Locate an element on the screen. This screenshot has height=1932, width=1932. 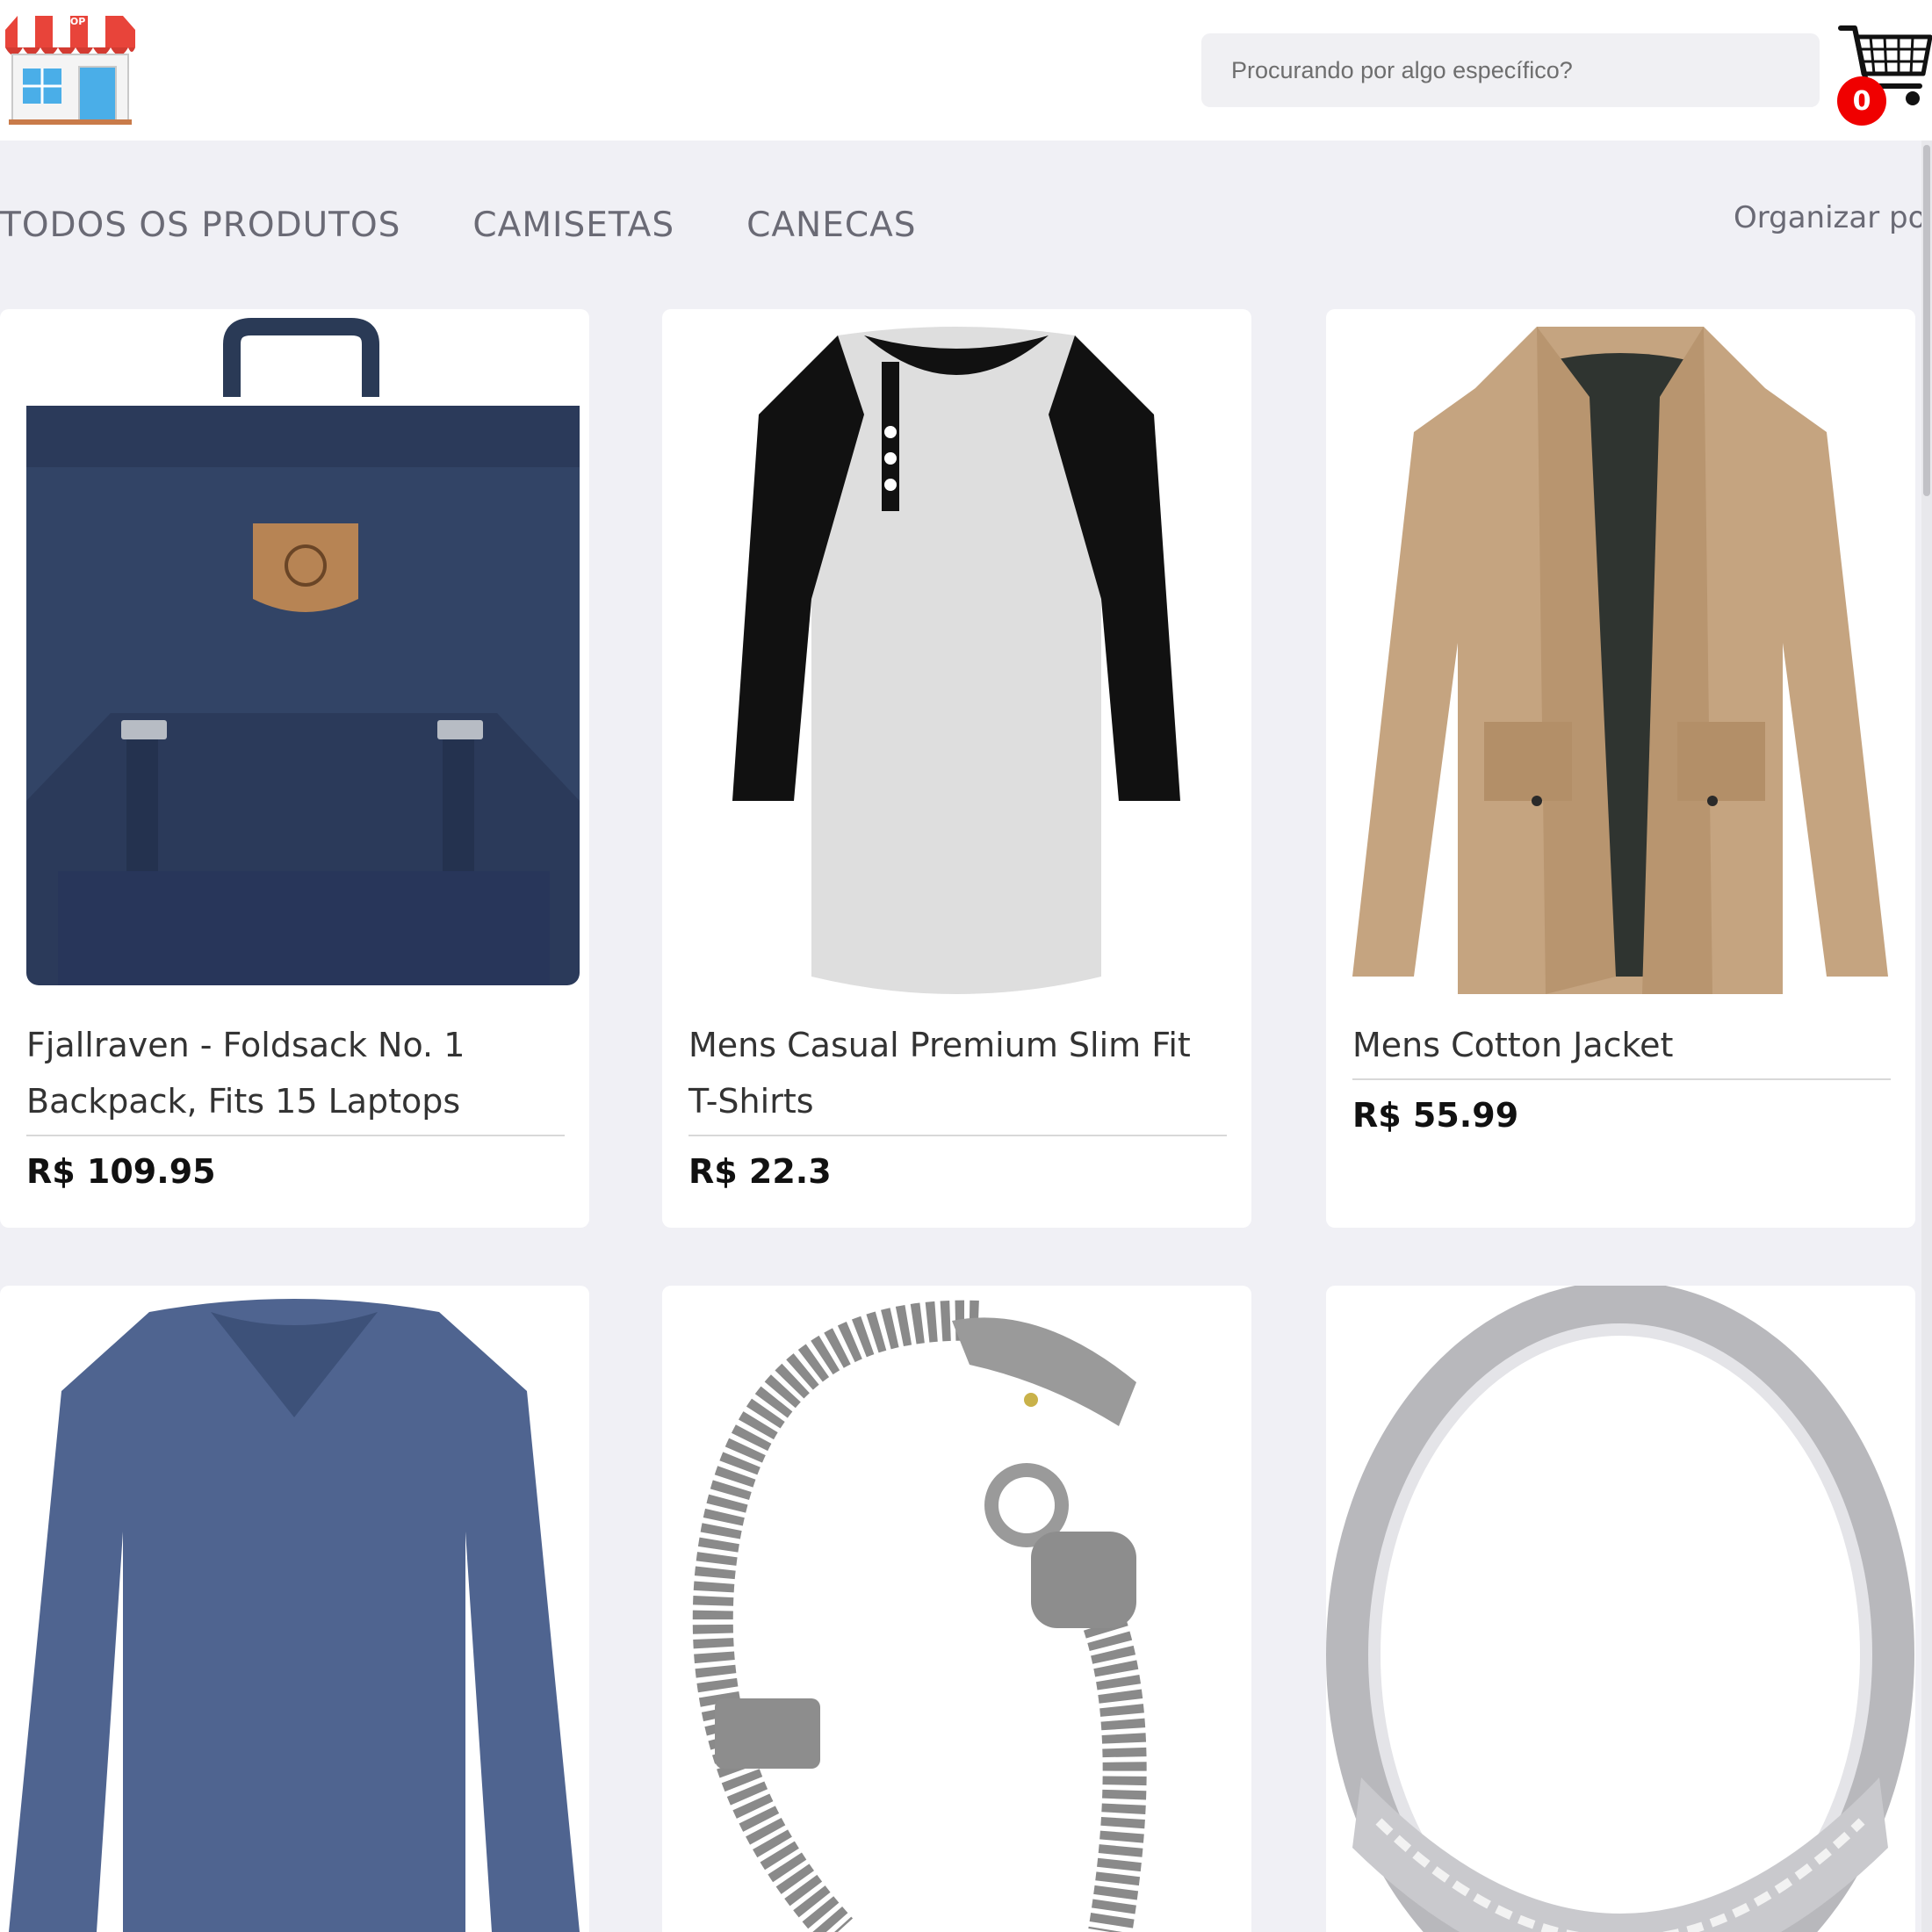
header-bar: SHOP 0 is located at coordinates (966, 70).